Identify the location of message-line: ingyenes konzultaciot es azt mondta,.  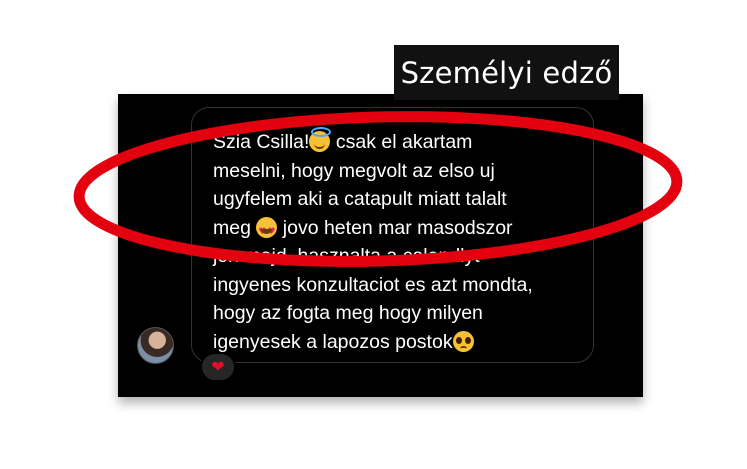
(373, 284).